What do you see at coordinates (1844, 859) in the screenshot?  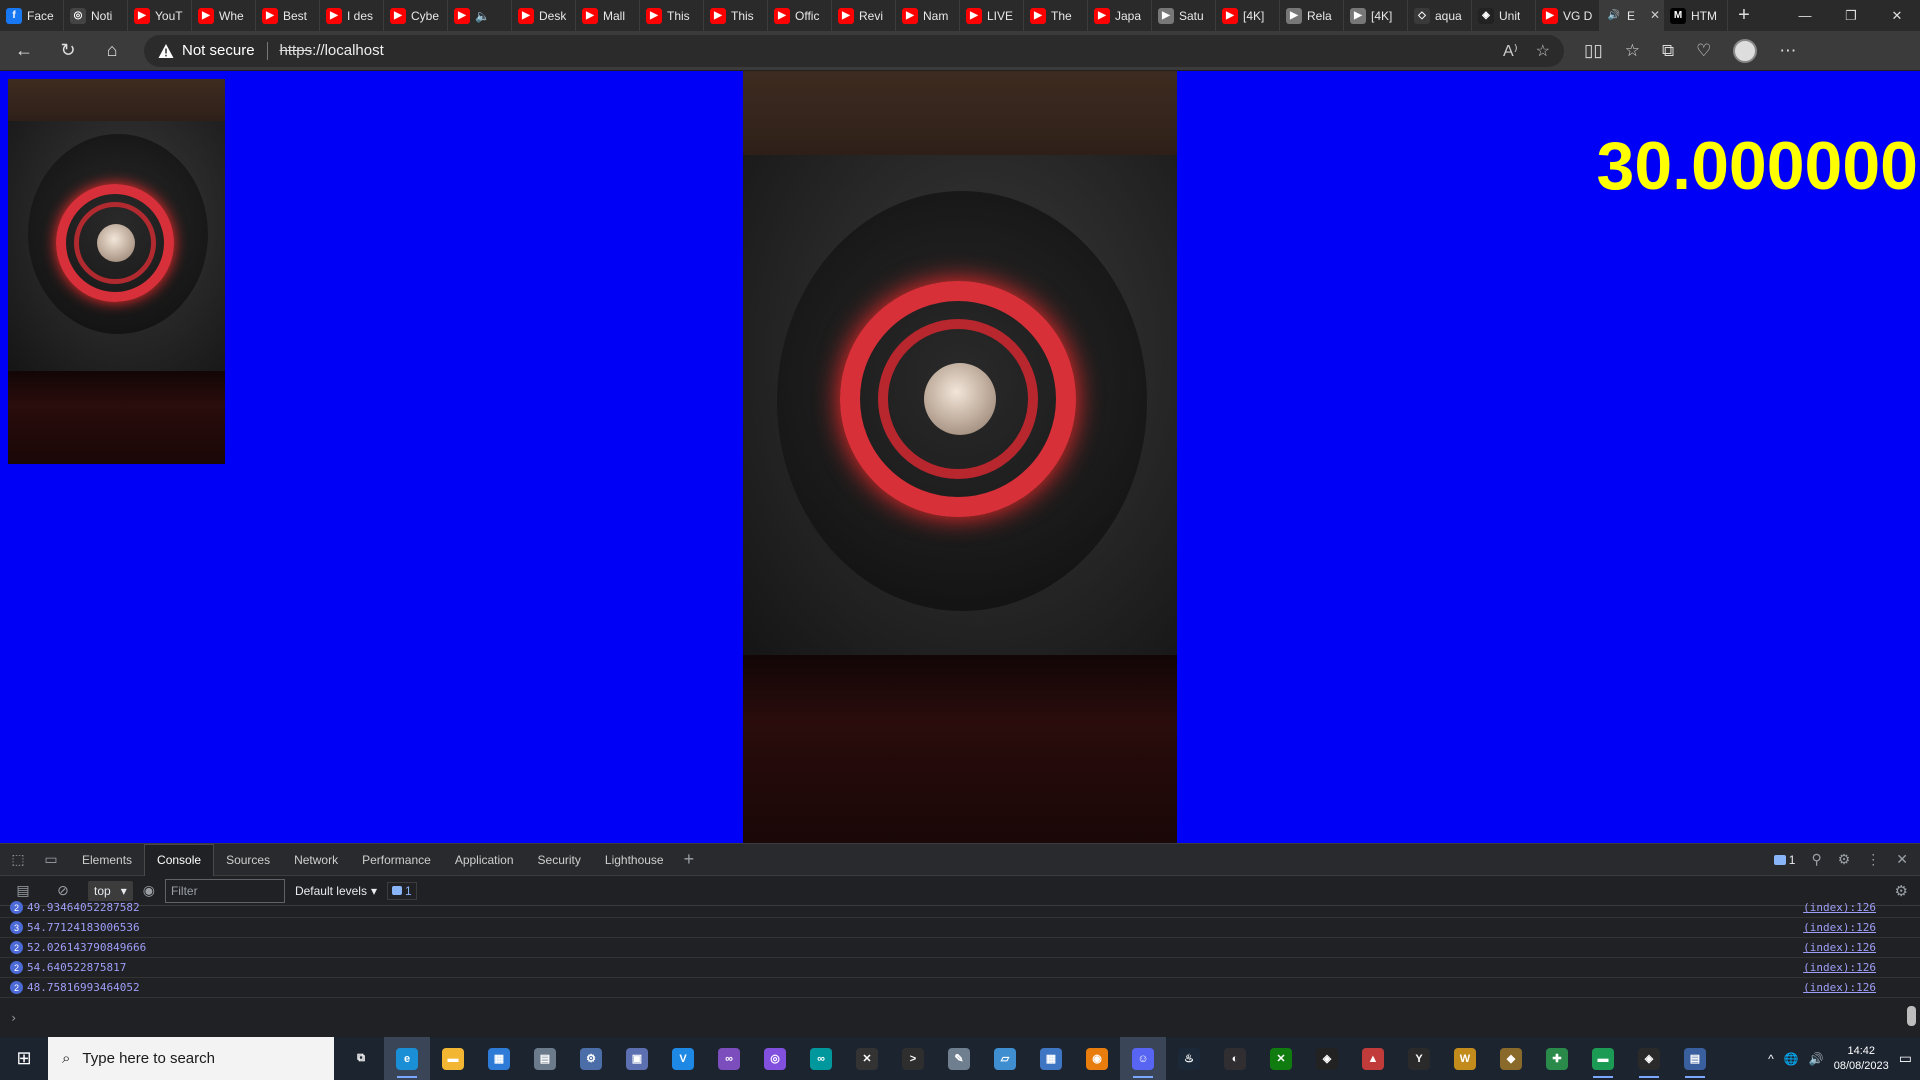 I see `settings-gear-icon: ⚙` at bounding box center [1844, 859].